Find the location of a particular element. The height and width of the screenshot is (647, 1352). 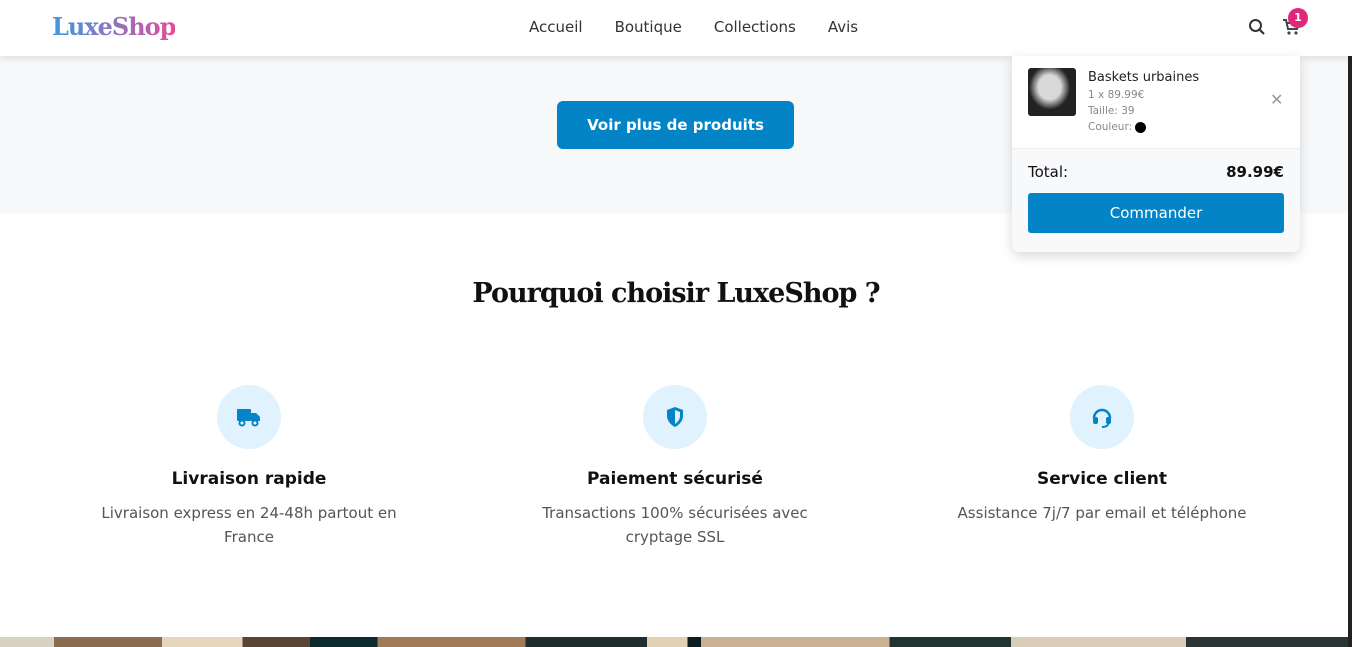

feature-title: Paiement sécurisé is located at coordinates (675, 479).